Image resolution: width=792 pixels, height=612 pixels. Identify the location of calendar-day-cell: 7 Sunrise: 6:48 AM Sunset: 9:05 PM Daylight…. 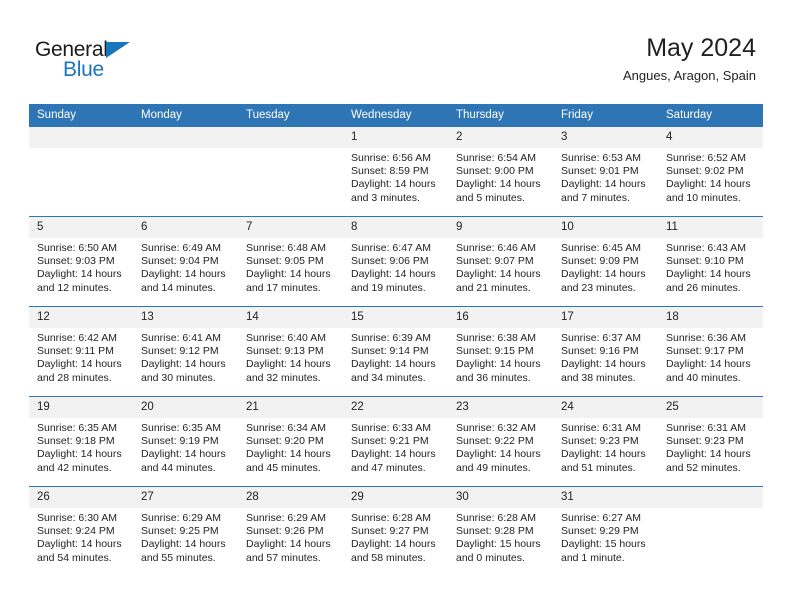
(290, 261).